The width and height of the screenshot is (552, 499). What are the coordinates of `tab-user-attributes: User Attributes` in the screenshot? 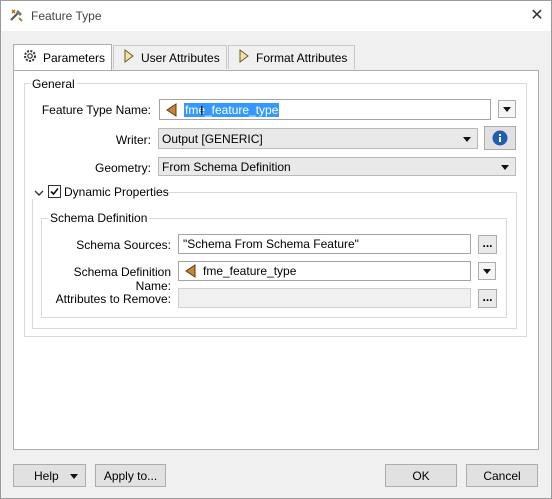 It's located at (170, 57).